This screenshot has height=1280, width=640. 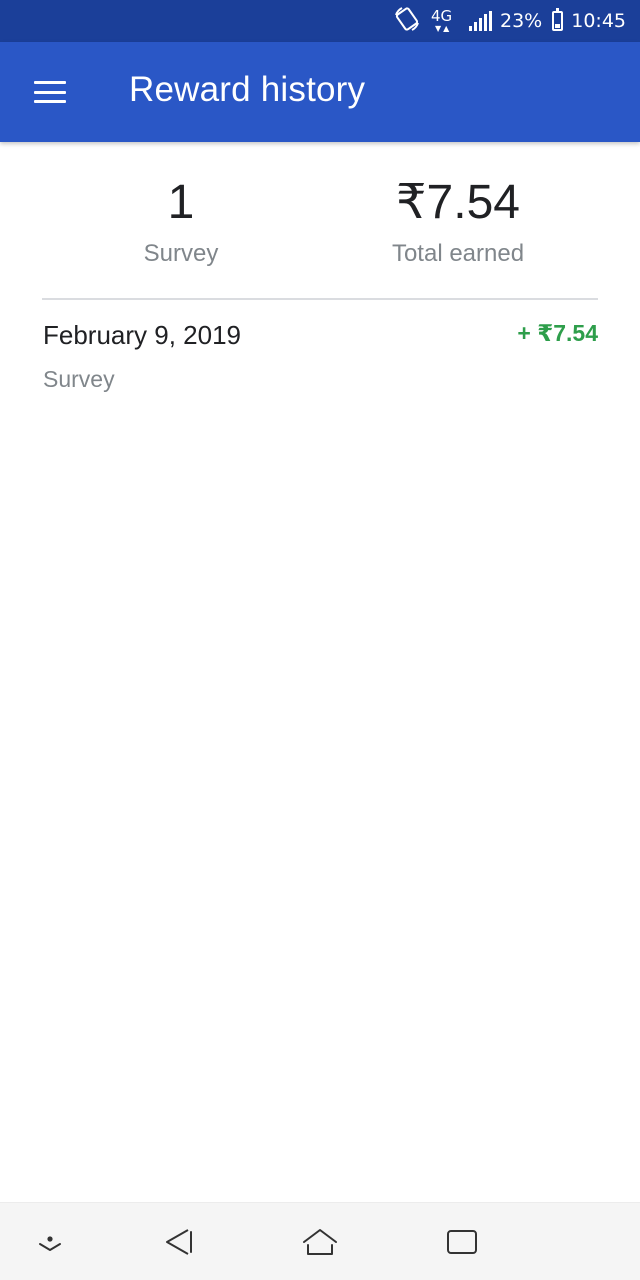 What do you see at coordinates (598, 21) in the screenshot?
I see `status-time: 10:45` at bounding box center [598, 21].